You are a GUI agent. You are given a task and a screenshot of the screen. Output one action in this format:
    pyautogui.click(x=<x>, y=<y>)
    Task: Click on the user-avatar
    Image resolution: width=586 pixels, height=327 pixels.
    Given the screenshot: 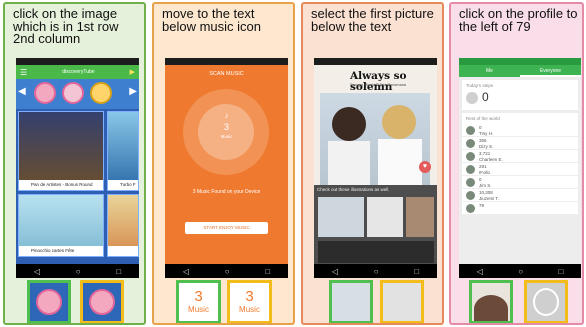 What is the action you would take?
    pyautogui.click(x=472, y=98)
    